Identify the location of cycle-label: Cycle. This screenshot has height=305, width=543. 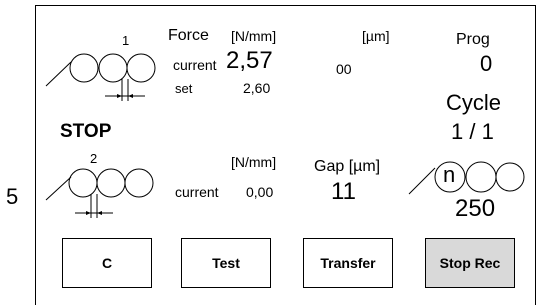
(474, 102).